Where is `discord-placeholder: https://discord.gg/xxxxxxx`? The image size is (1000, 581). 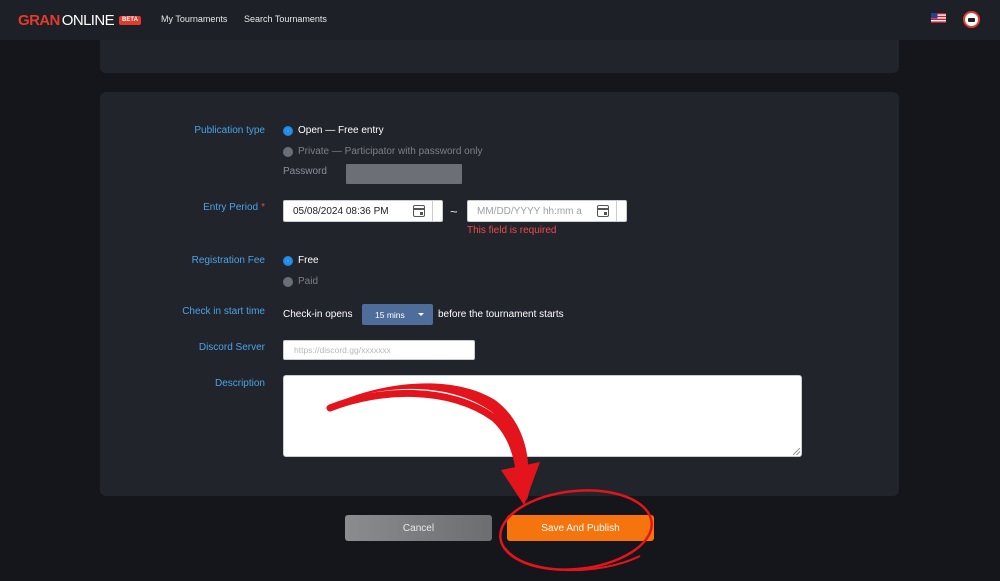
discord-placeholder: https://discord.gg/xxxxxxx is located at coordinates (342, 350).